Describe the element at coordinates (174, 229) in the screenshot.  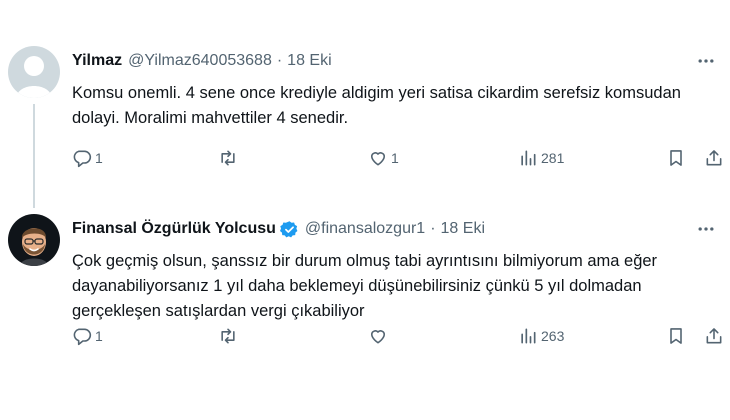
I see `author-name: Finansal Özgürlük Yolcusu` at that location.